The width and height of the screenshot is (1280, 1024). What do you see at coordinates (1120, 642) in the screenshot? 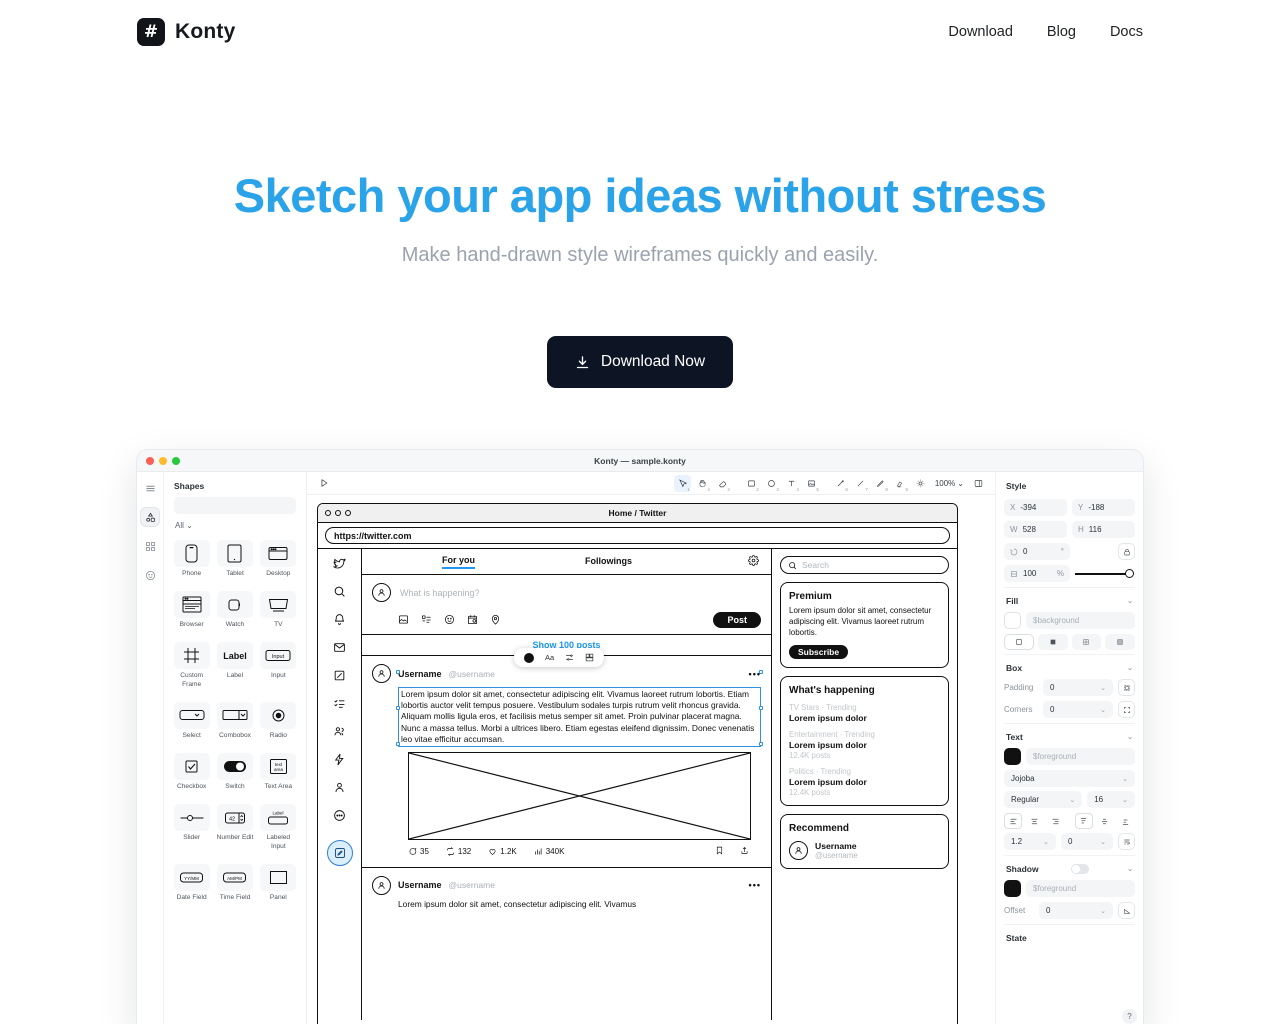
I see `fill-mode-pattern-dark` at bounding box center [1120, 642].